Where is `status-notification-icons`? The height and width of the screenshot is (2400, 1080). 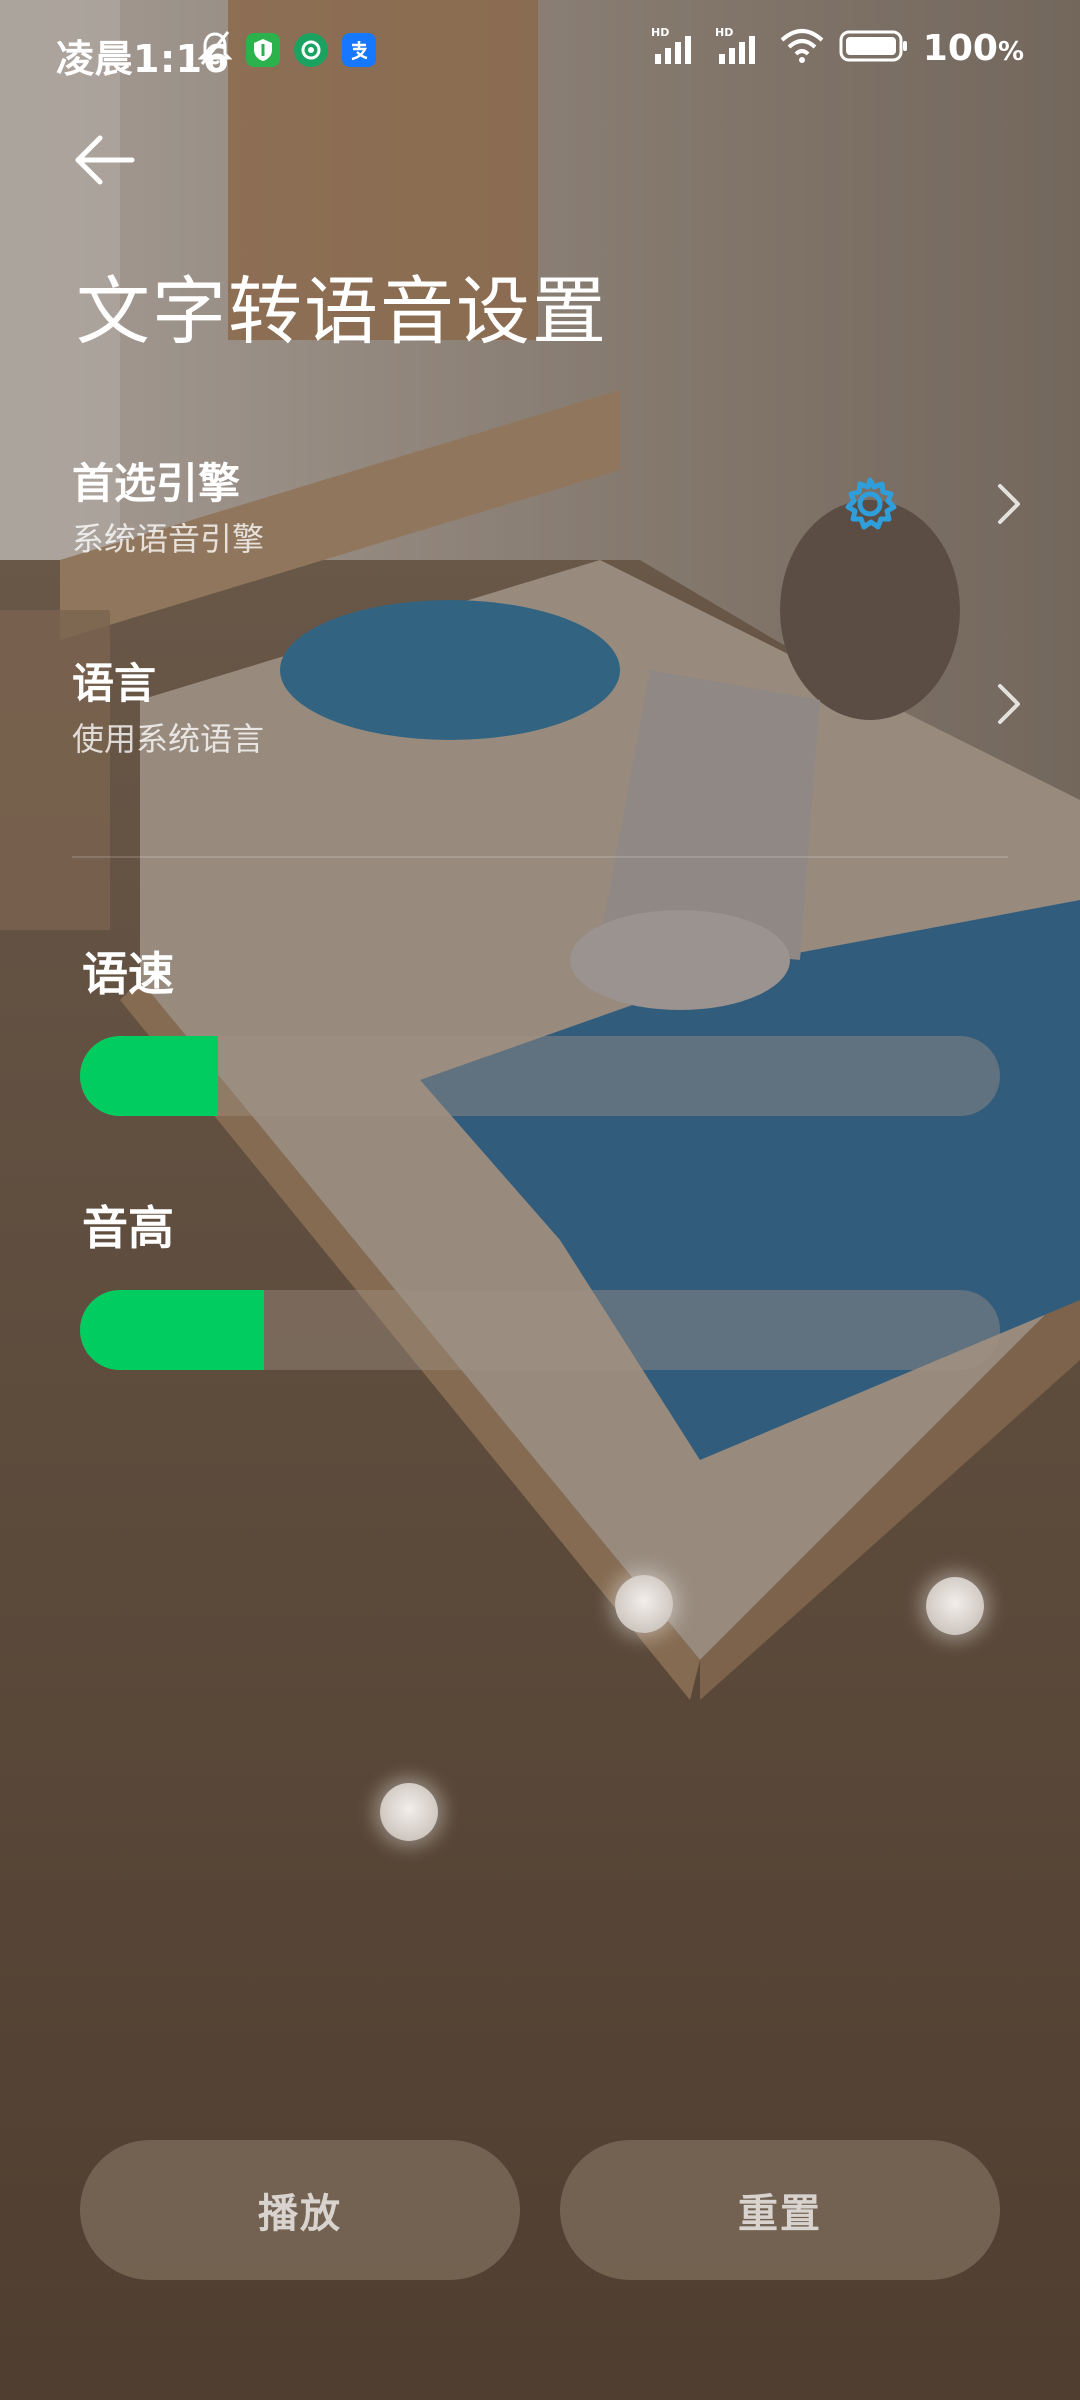
status-notification-icons is located at coordinates (286, 50).